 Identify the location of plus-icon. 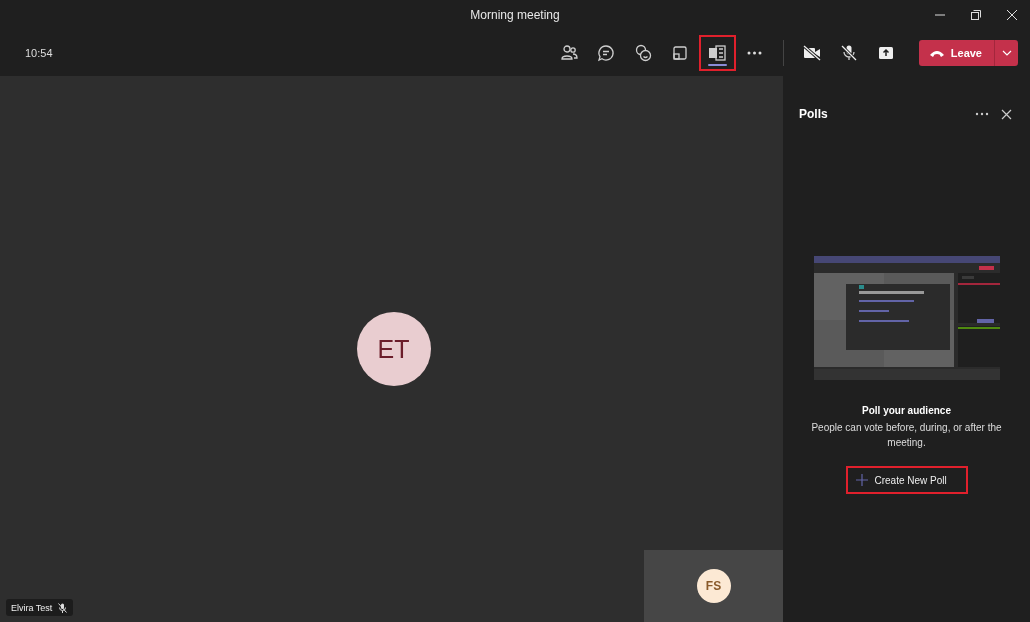
(861, 480).